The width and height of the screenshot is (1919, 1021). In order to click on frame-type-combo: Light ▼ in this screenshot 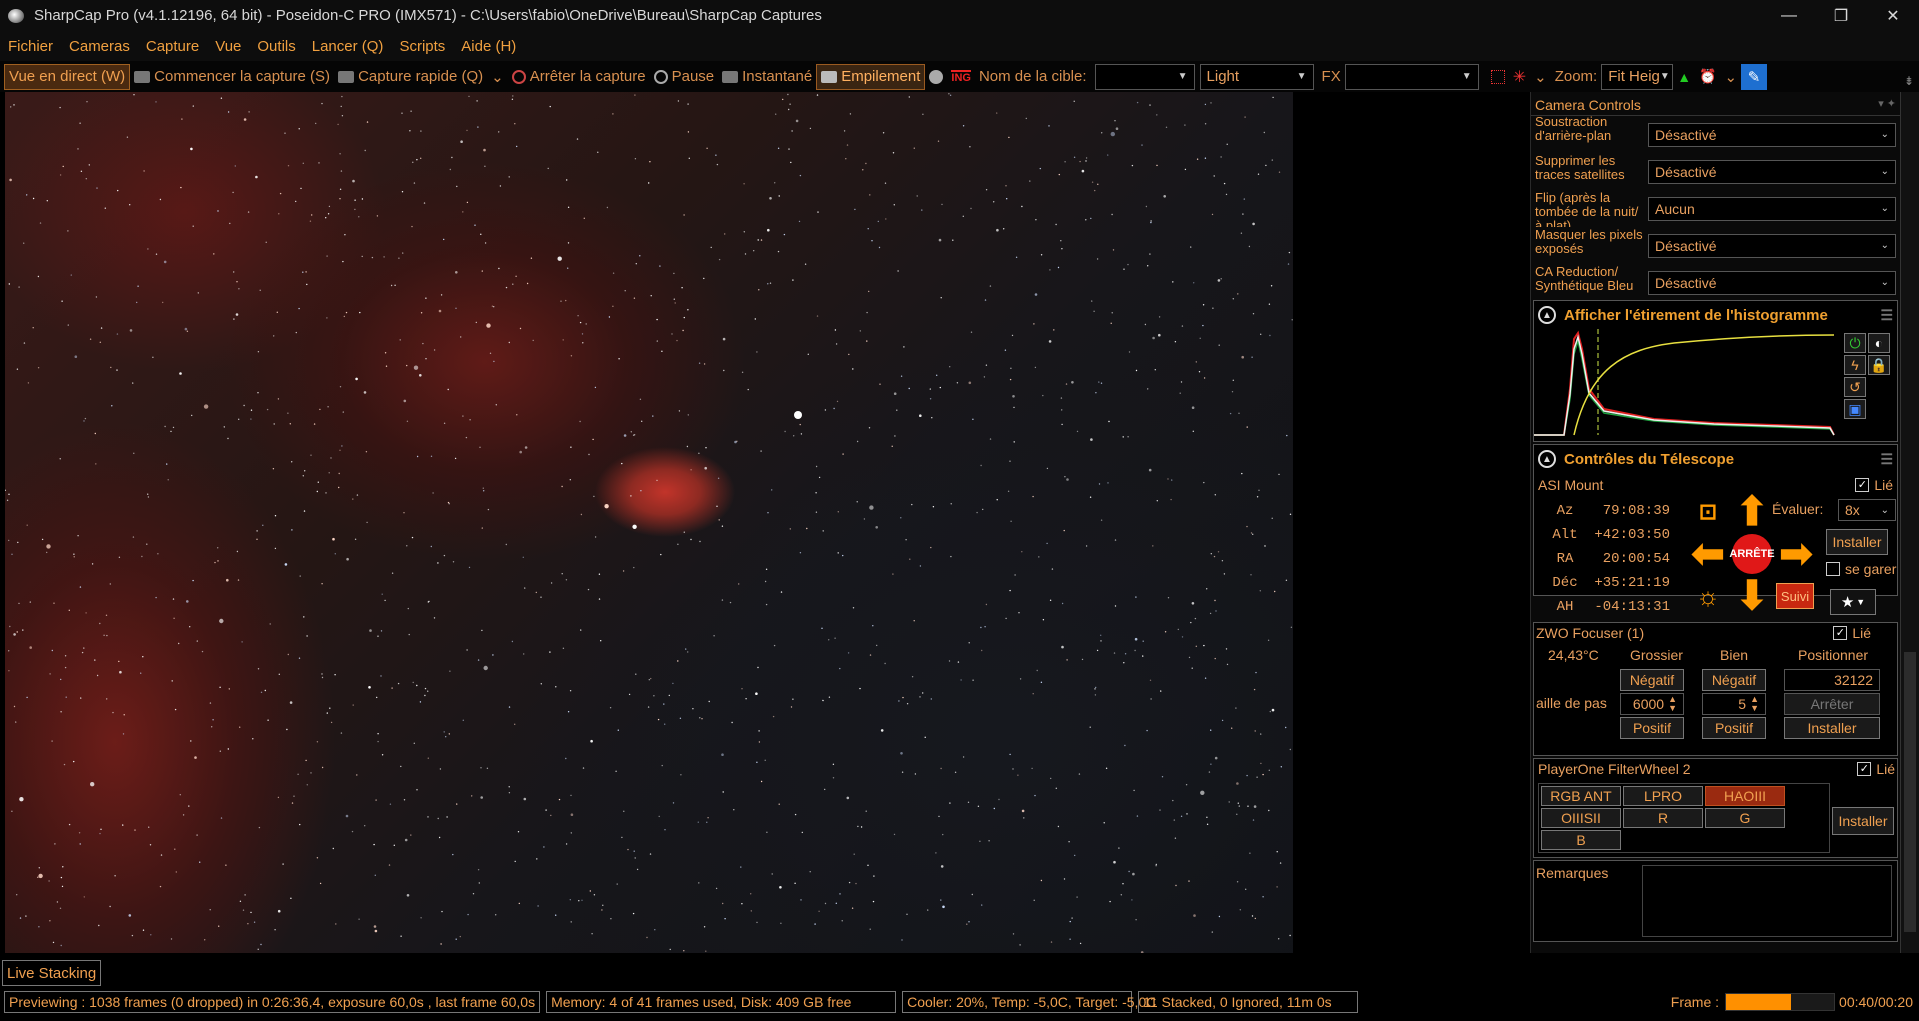, I will do `click(1256, 76)`.